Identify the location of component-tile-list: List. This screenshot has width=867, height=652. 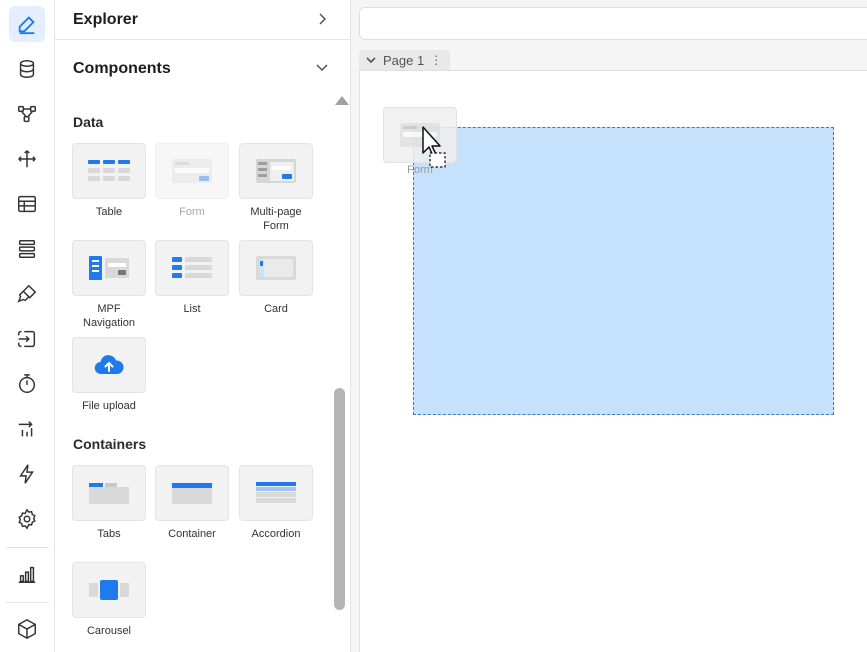
(192, 278).